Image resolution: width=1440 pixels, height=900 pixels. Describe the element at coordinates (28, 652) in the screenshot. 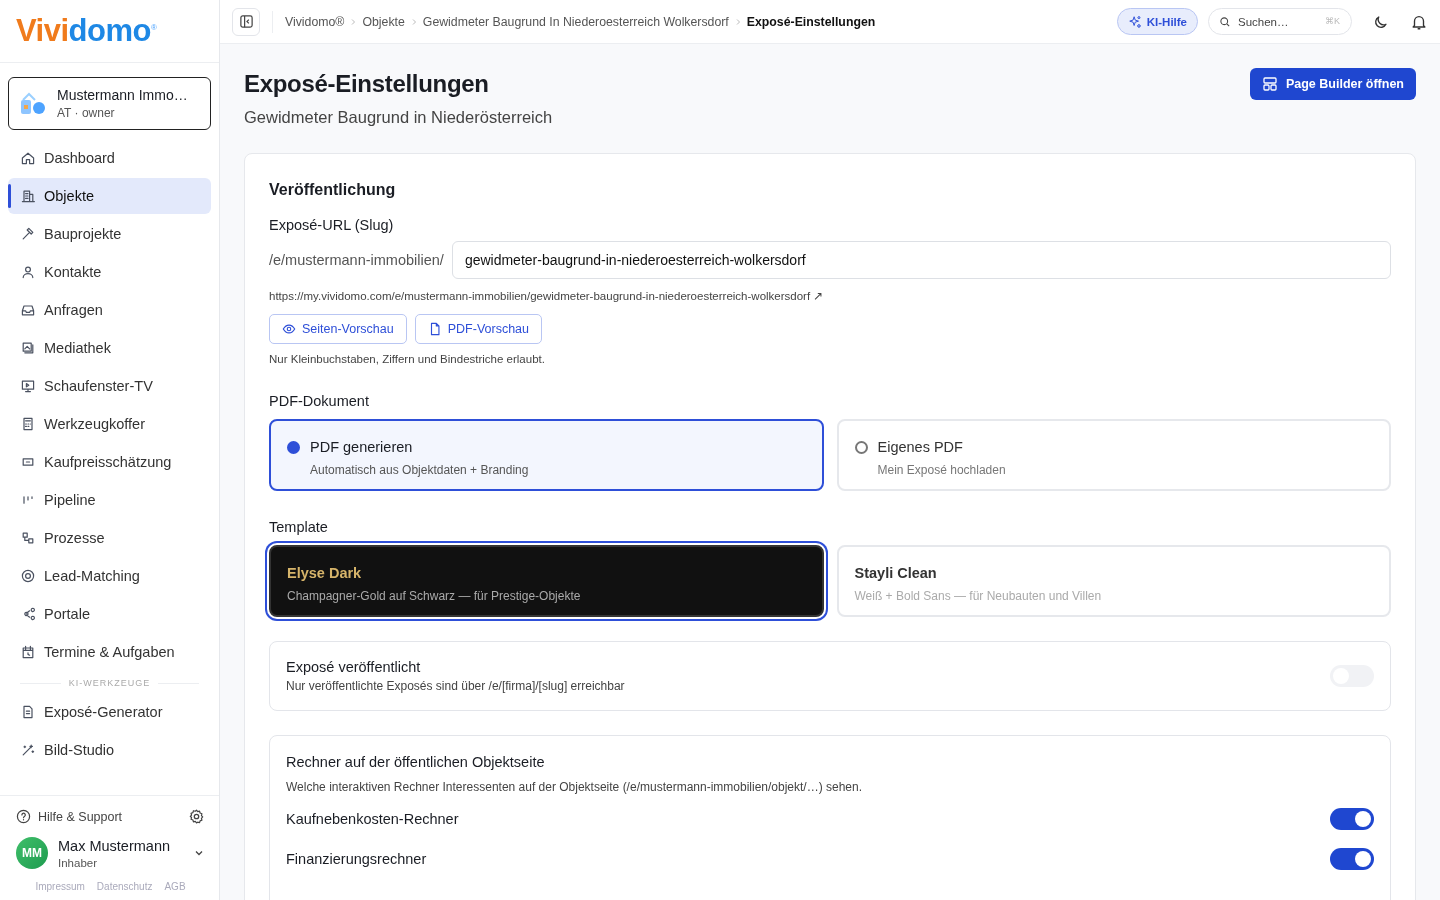

I see `calendar-icon` at that location.